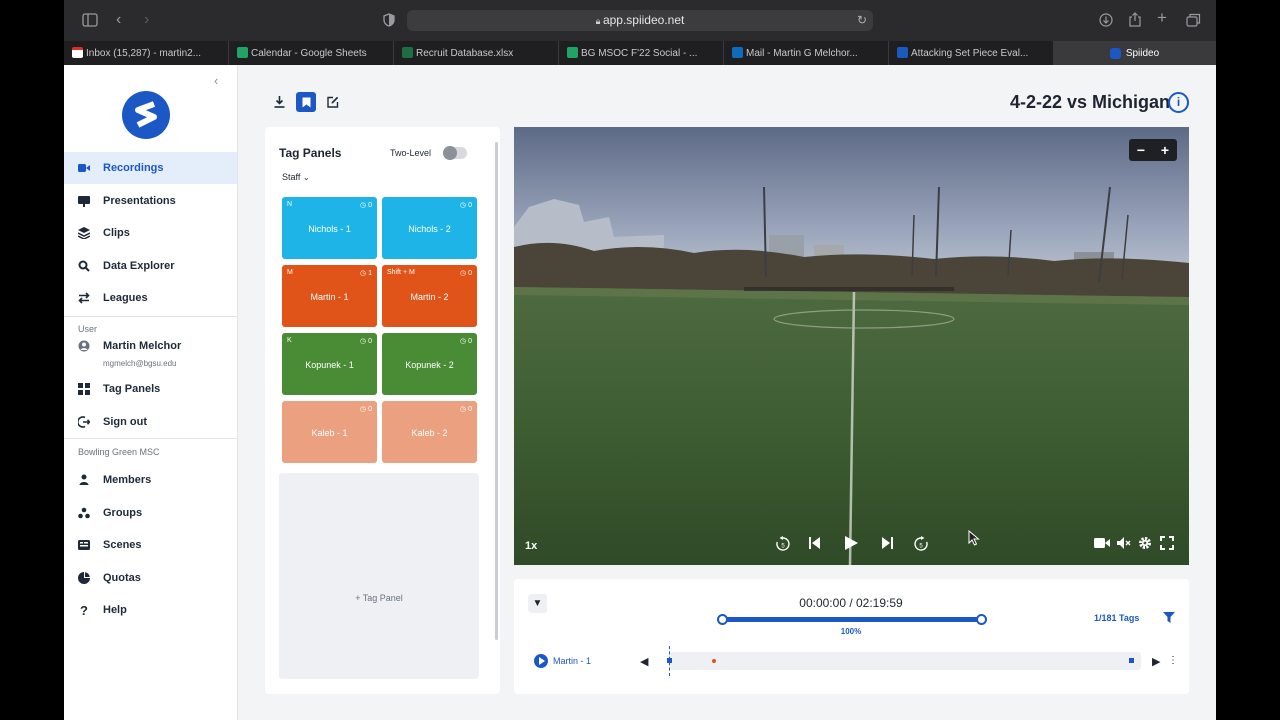  I want to click on previous-tag-icon: ◀, so click(644, 661).